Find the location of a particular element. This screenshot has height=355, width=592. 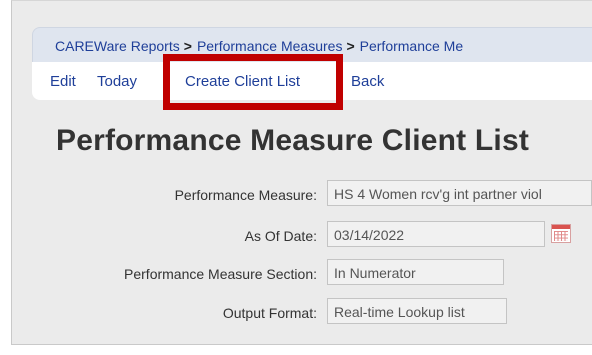

calendar-icon is located at coordinates (561, 233).